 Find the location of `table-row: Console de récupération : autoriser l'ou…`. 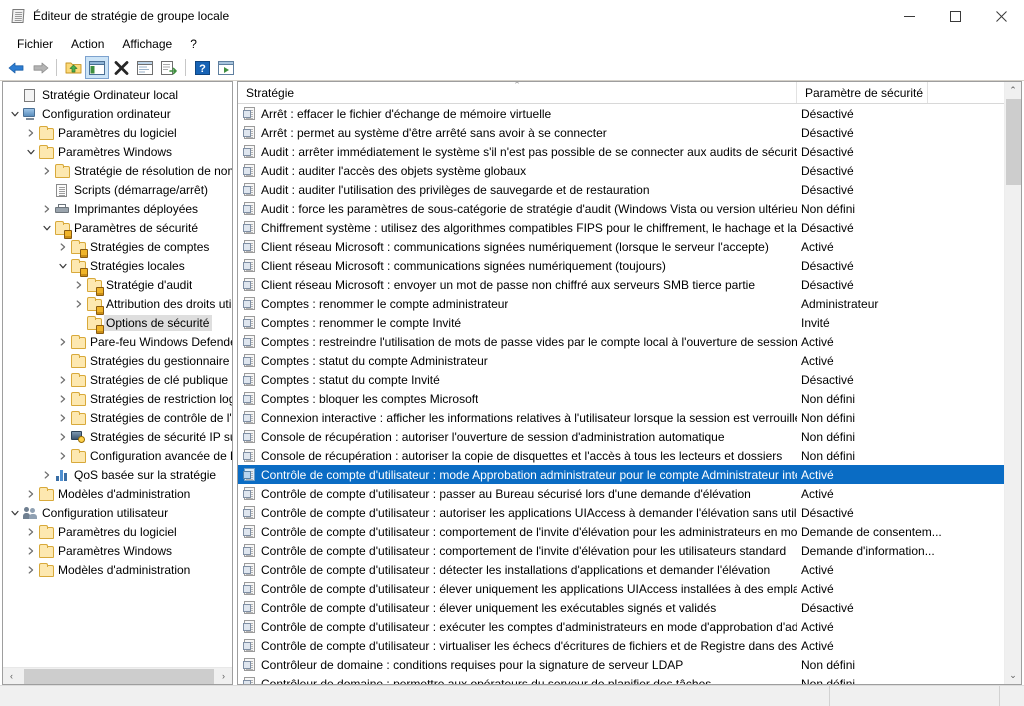

table-row: Console de récupération : autoriser l'ou… is located at coordinates (629, 436).